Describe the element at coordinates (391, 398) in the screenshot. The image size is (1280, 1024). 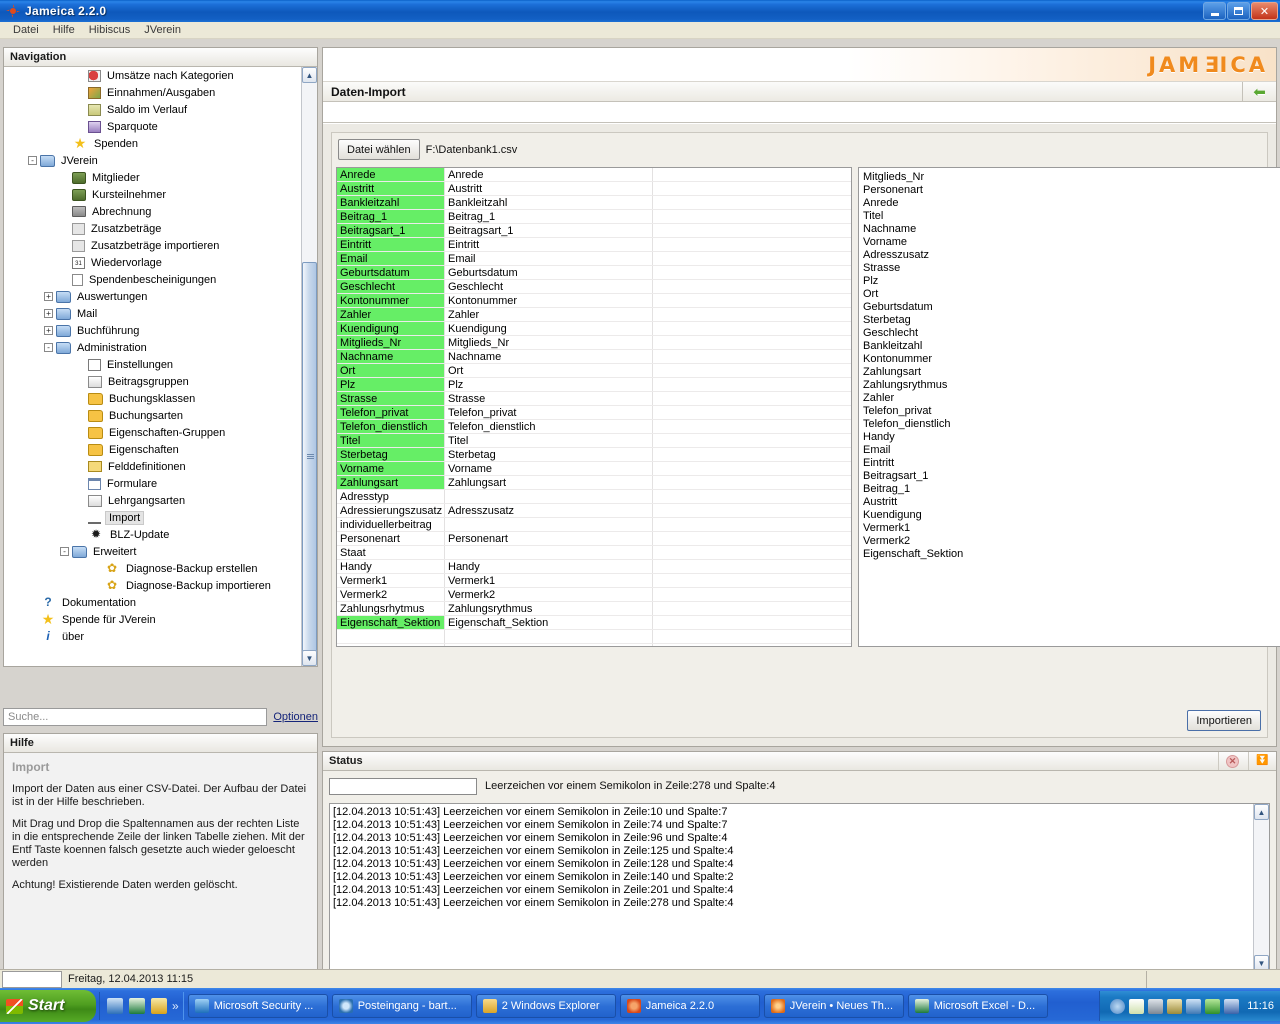
I see `mapping-csv-column: Strasse` at that location.